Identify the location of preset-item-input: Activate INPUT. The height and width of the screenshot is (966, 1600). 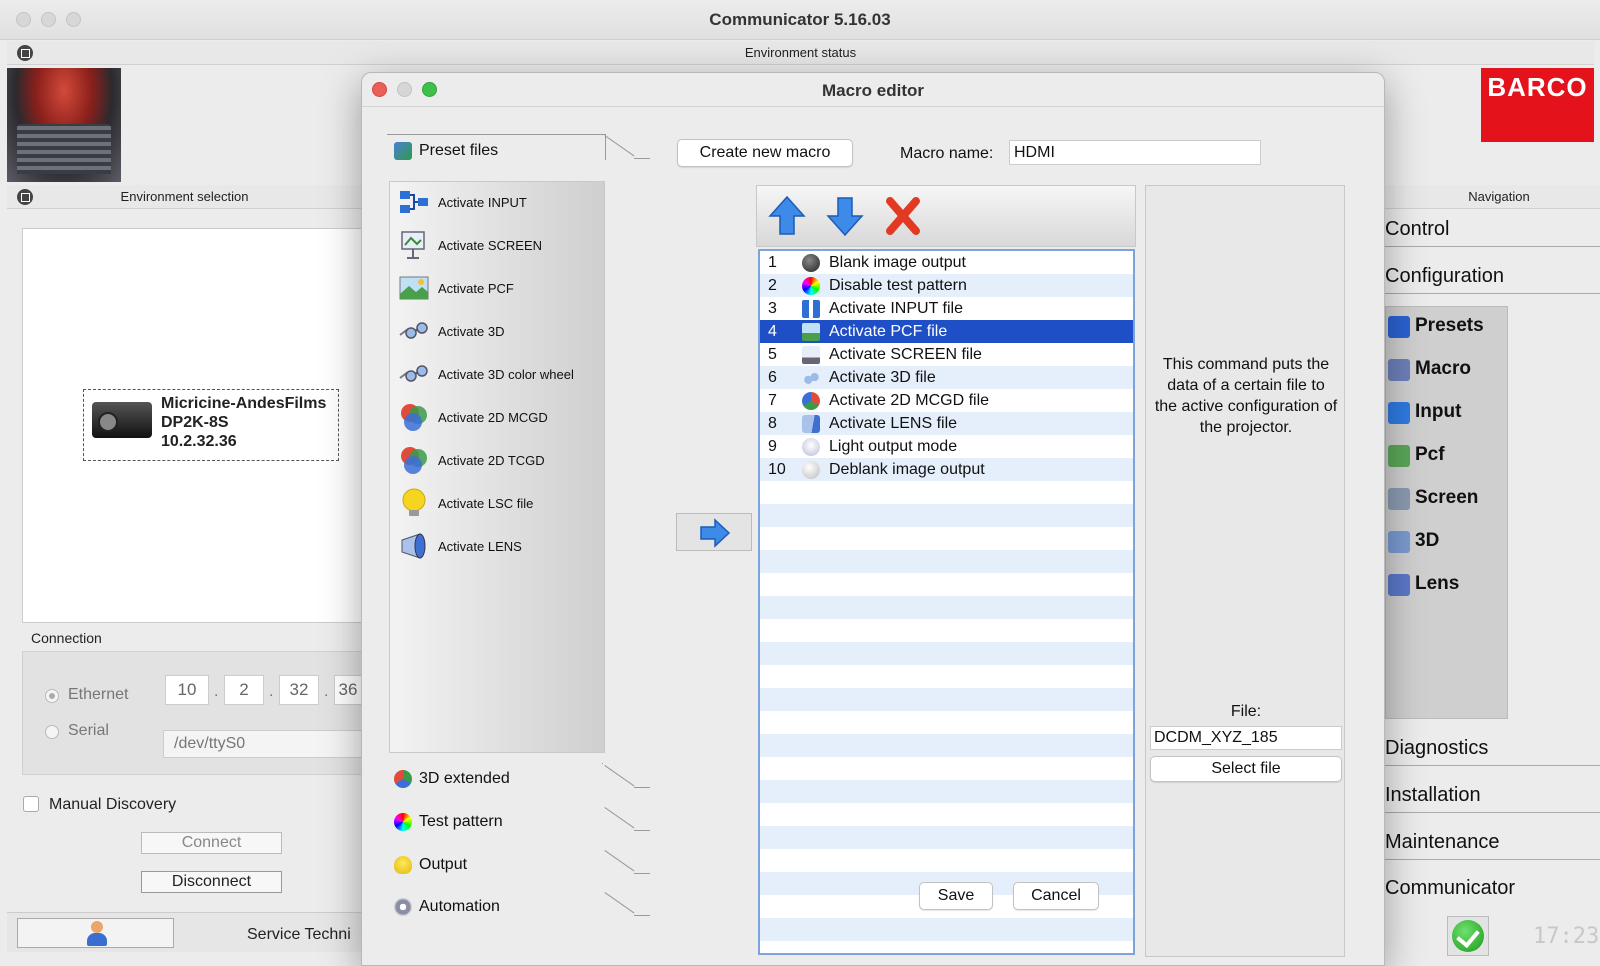
(500, 202).